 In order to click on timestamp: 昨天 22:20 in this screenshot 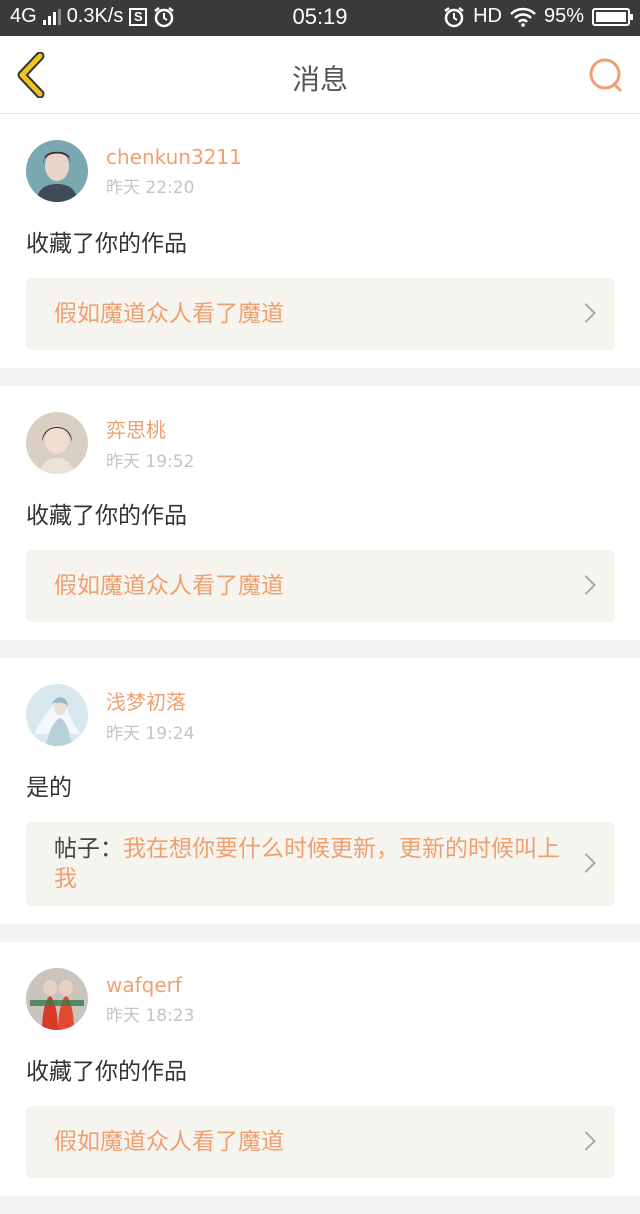, I will do `click(150, 187)`.